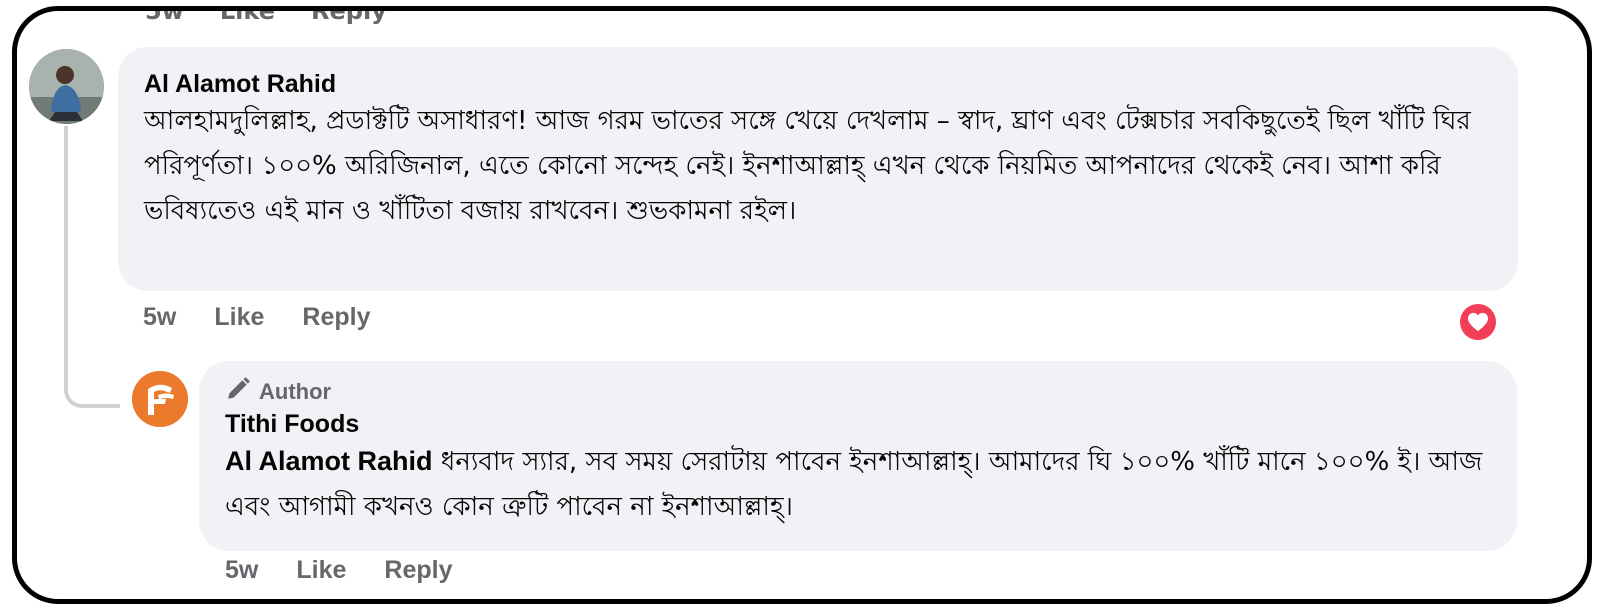  What do you see at coordinates (159, 317) in the screenshot?
I see `comment-time: 5w` at bounding box center [159, 317].